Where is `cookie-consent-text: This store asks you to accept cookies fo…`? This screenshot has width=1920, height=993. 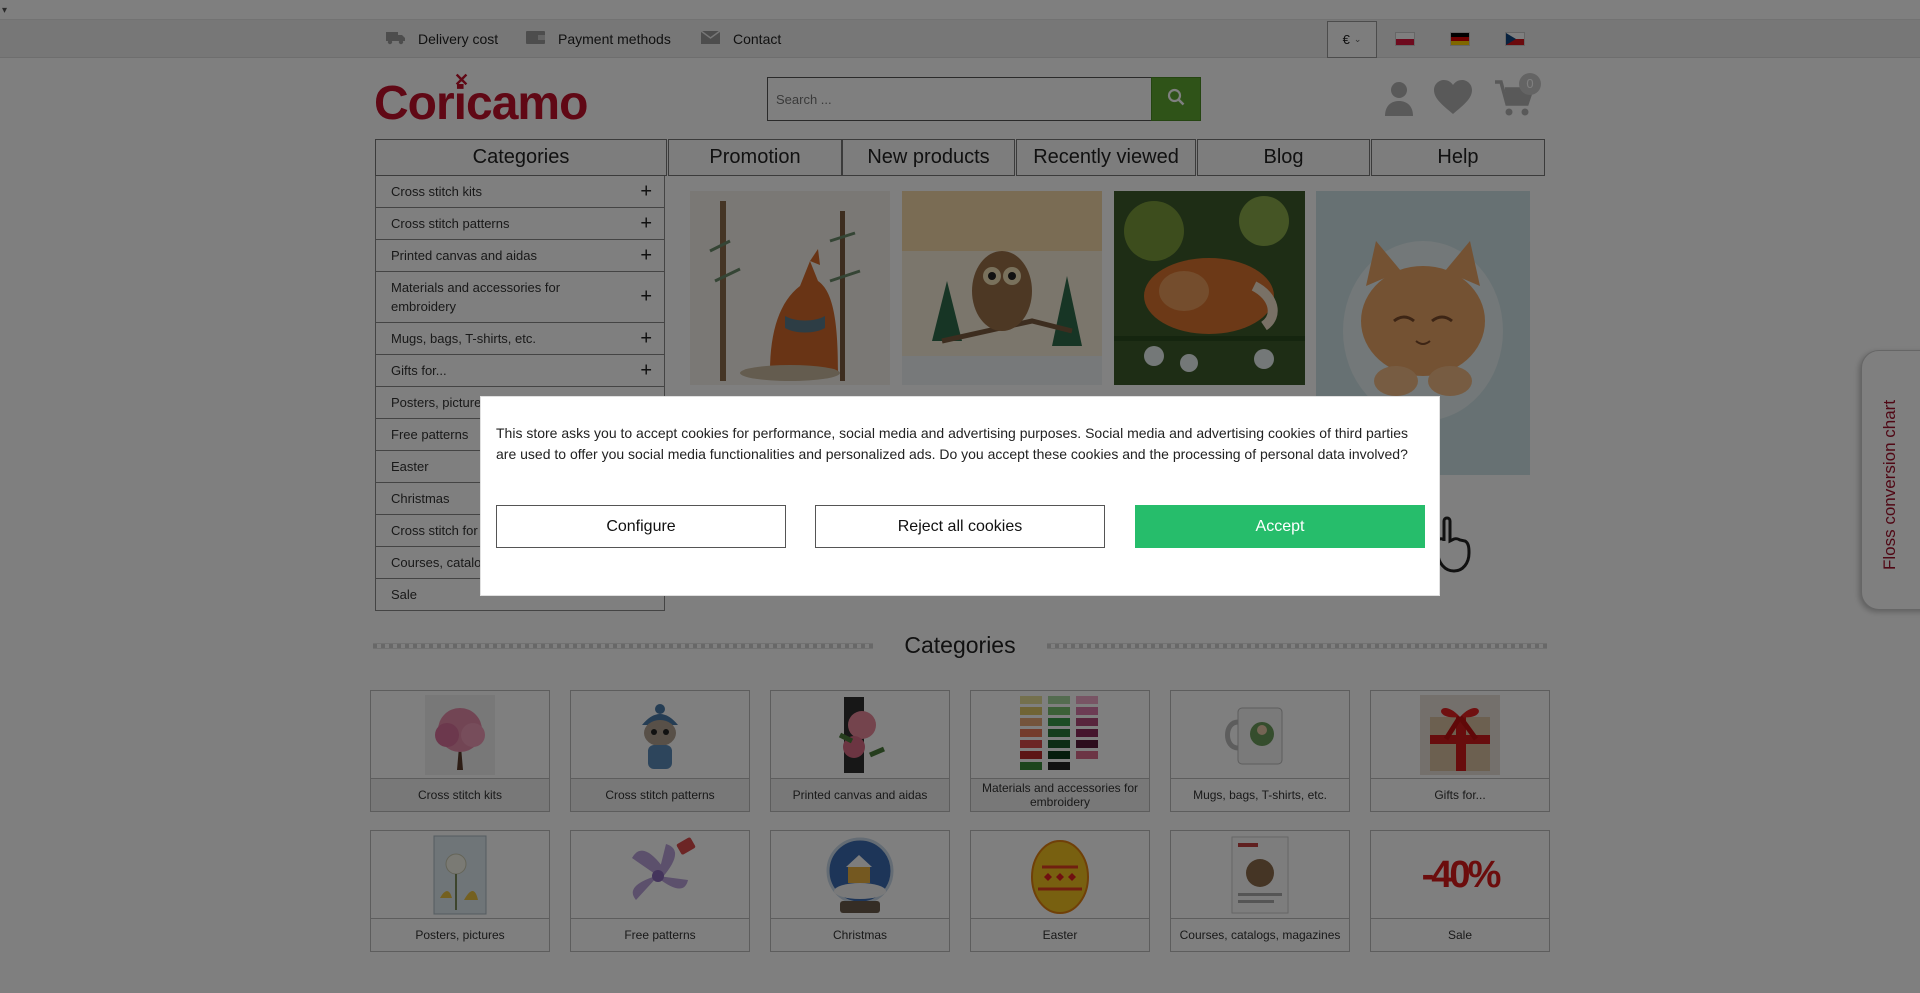 cookie-consent-text: This store asks you to accept cookies fo… is located at coordinates (952, 443).